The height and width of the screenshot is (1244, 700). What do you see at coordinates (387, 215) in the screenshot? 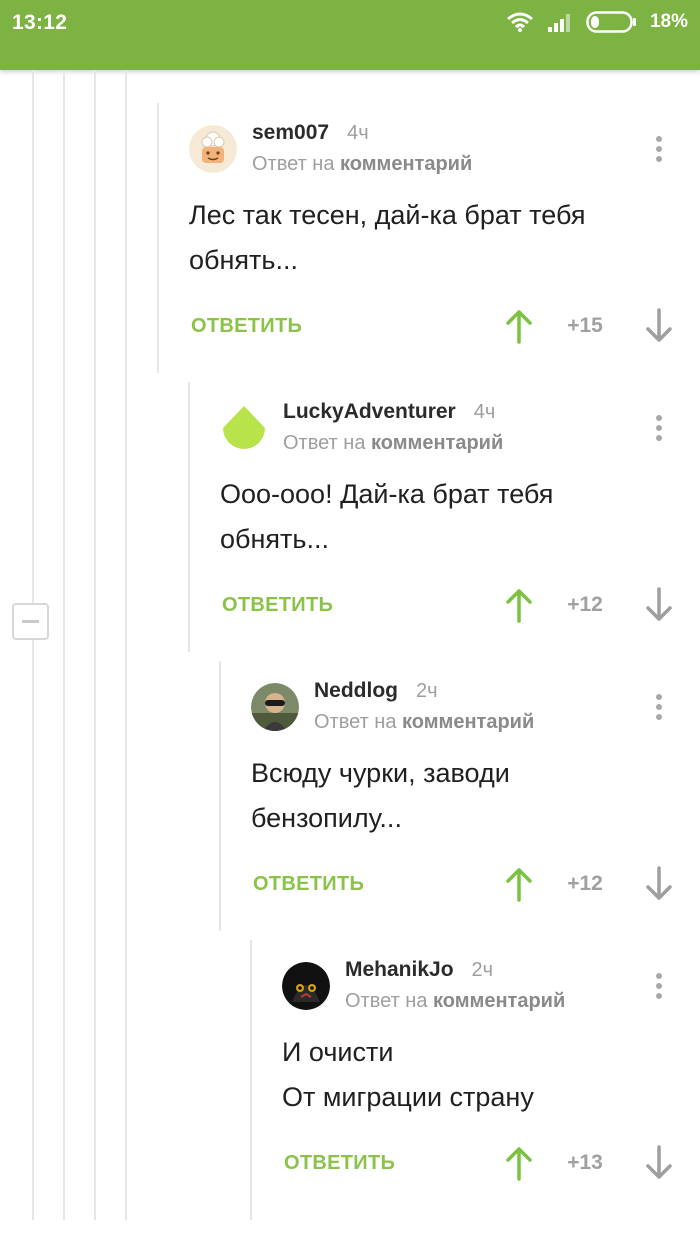
I see `comment-text-line: Лес так тесен, дай-ка брат тебя` at bounding box center [387, 215].